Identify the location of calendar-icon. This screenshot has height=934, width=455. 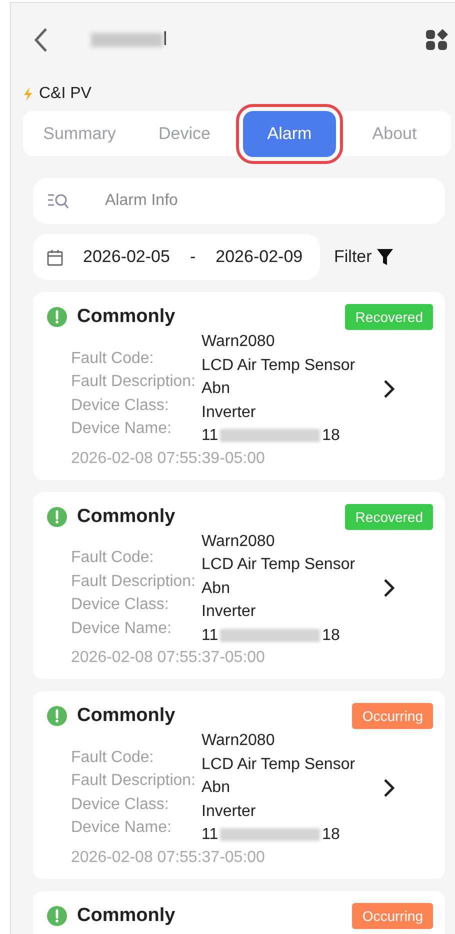
(55, 257).